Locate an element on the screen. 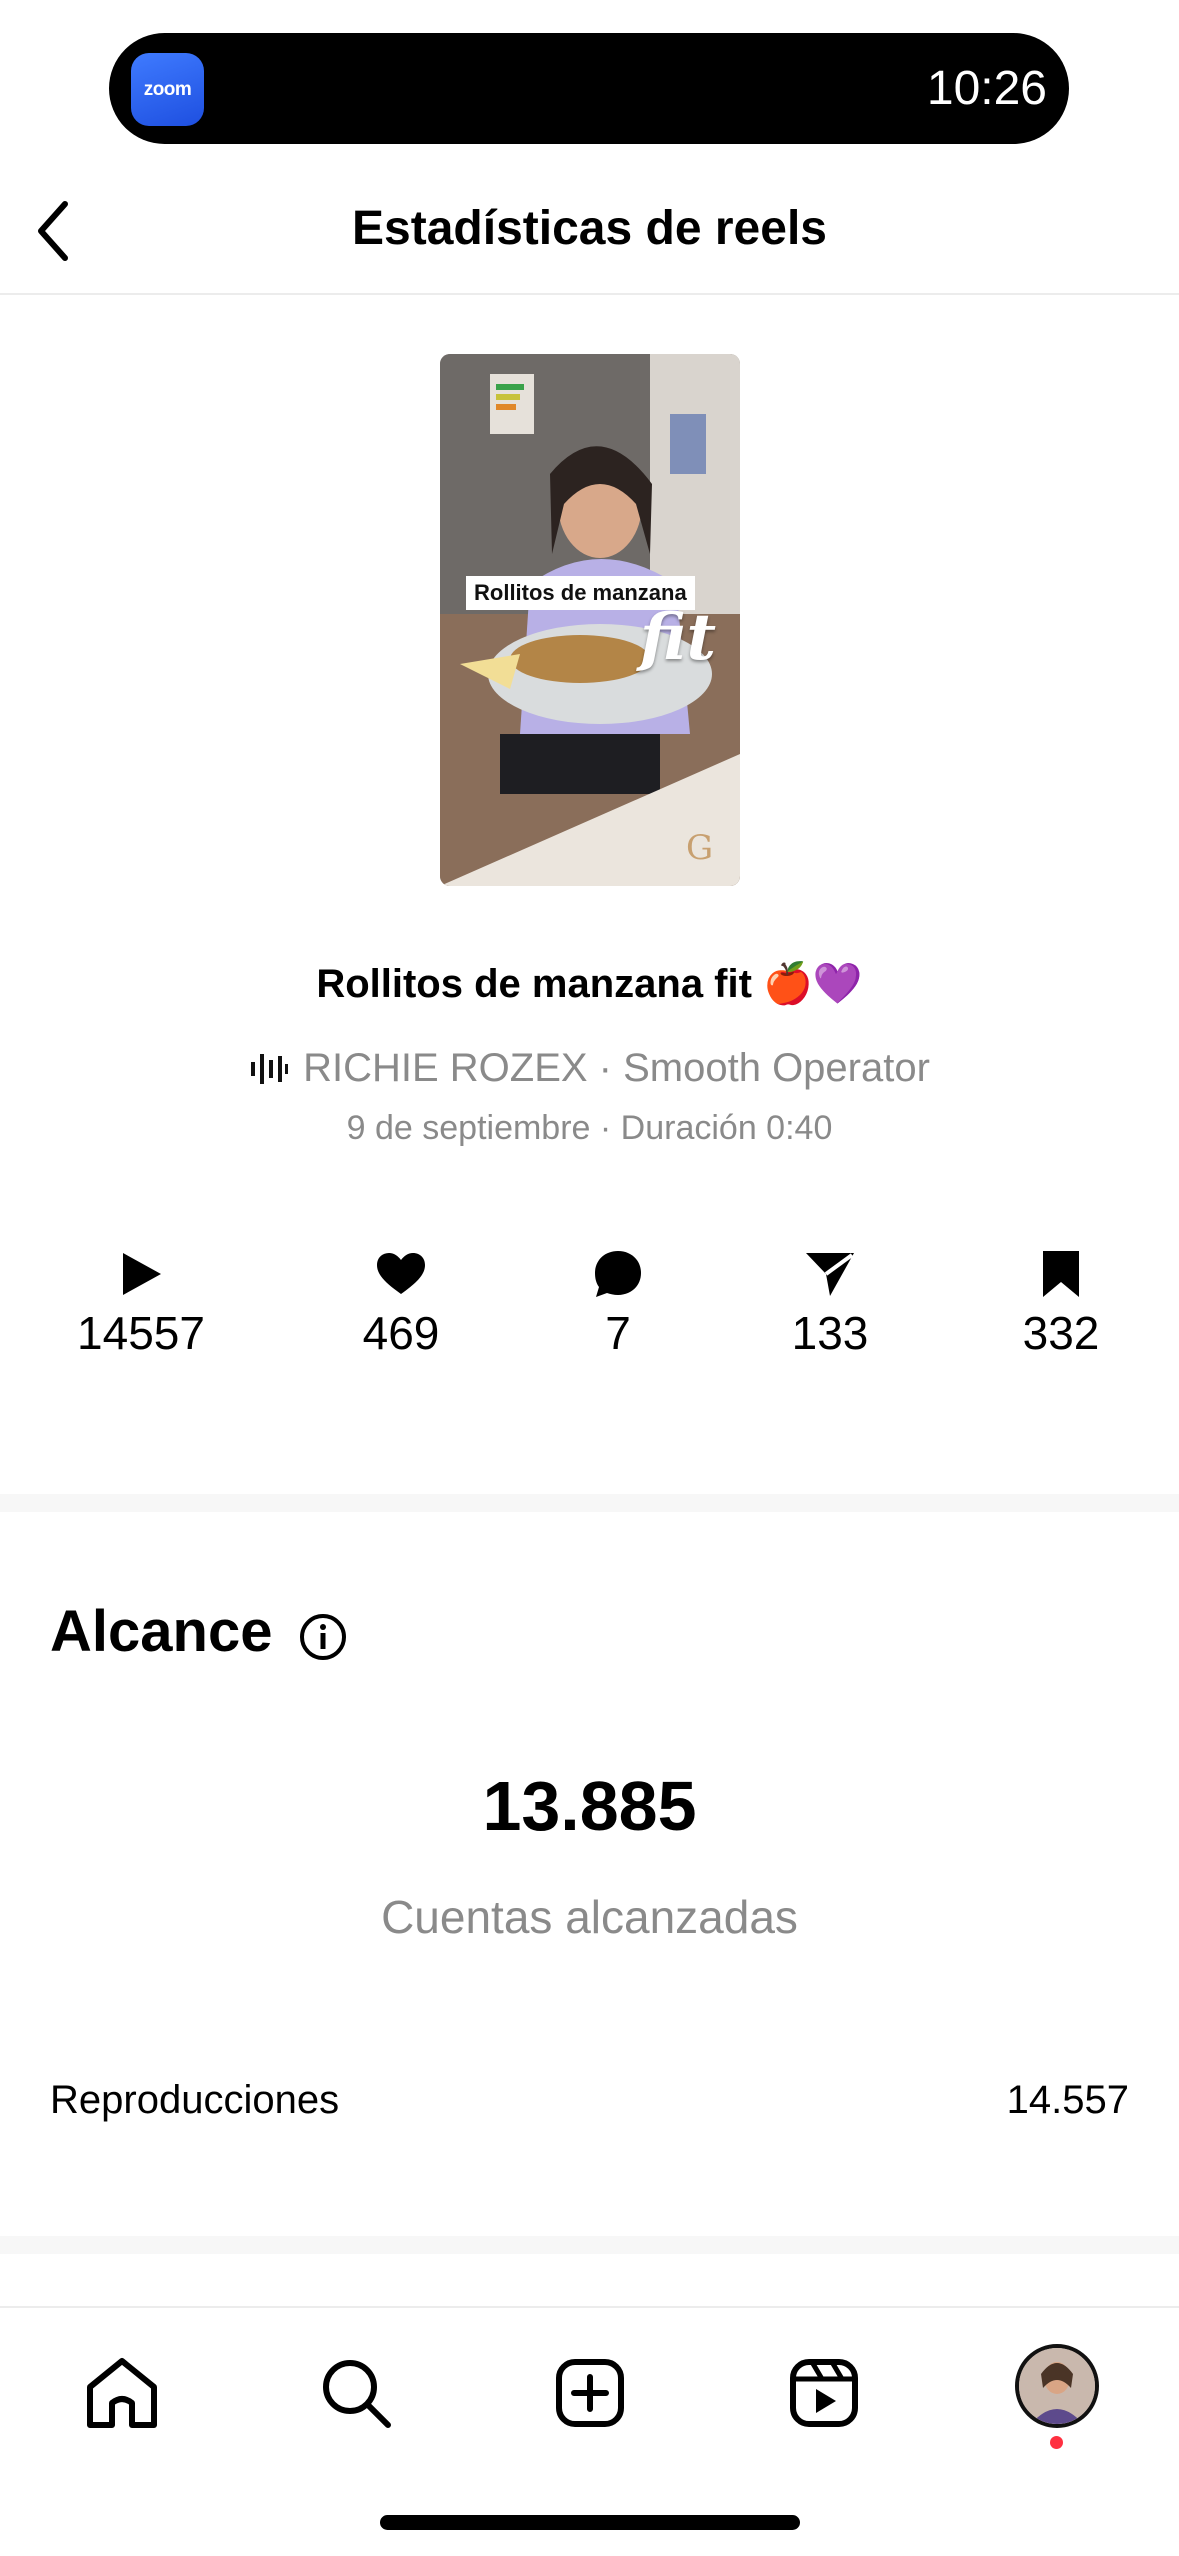  thumbnail-overlay-text: fit is located at coordinates (677, 637).